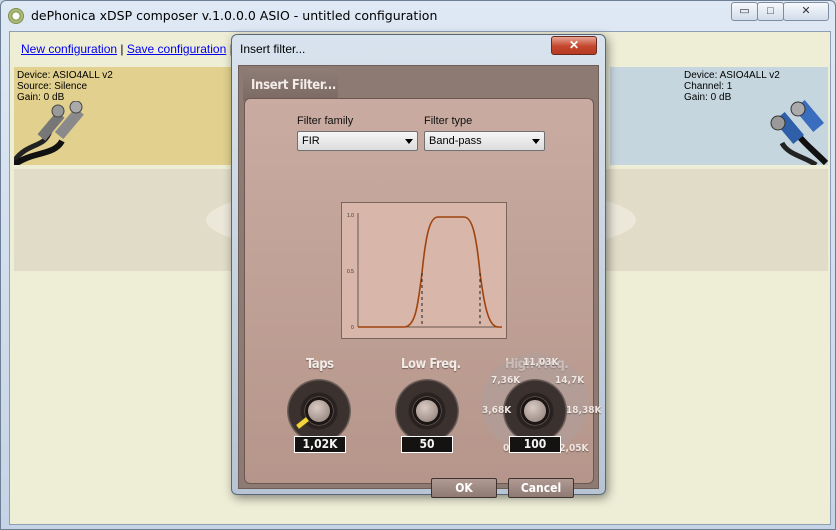  I want to click on destination-channel: Channel: 1, so click(708, 86).